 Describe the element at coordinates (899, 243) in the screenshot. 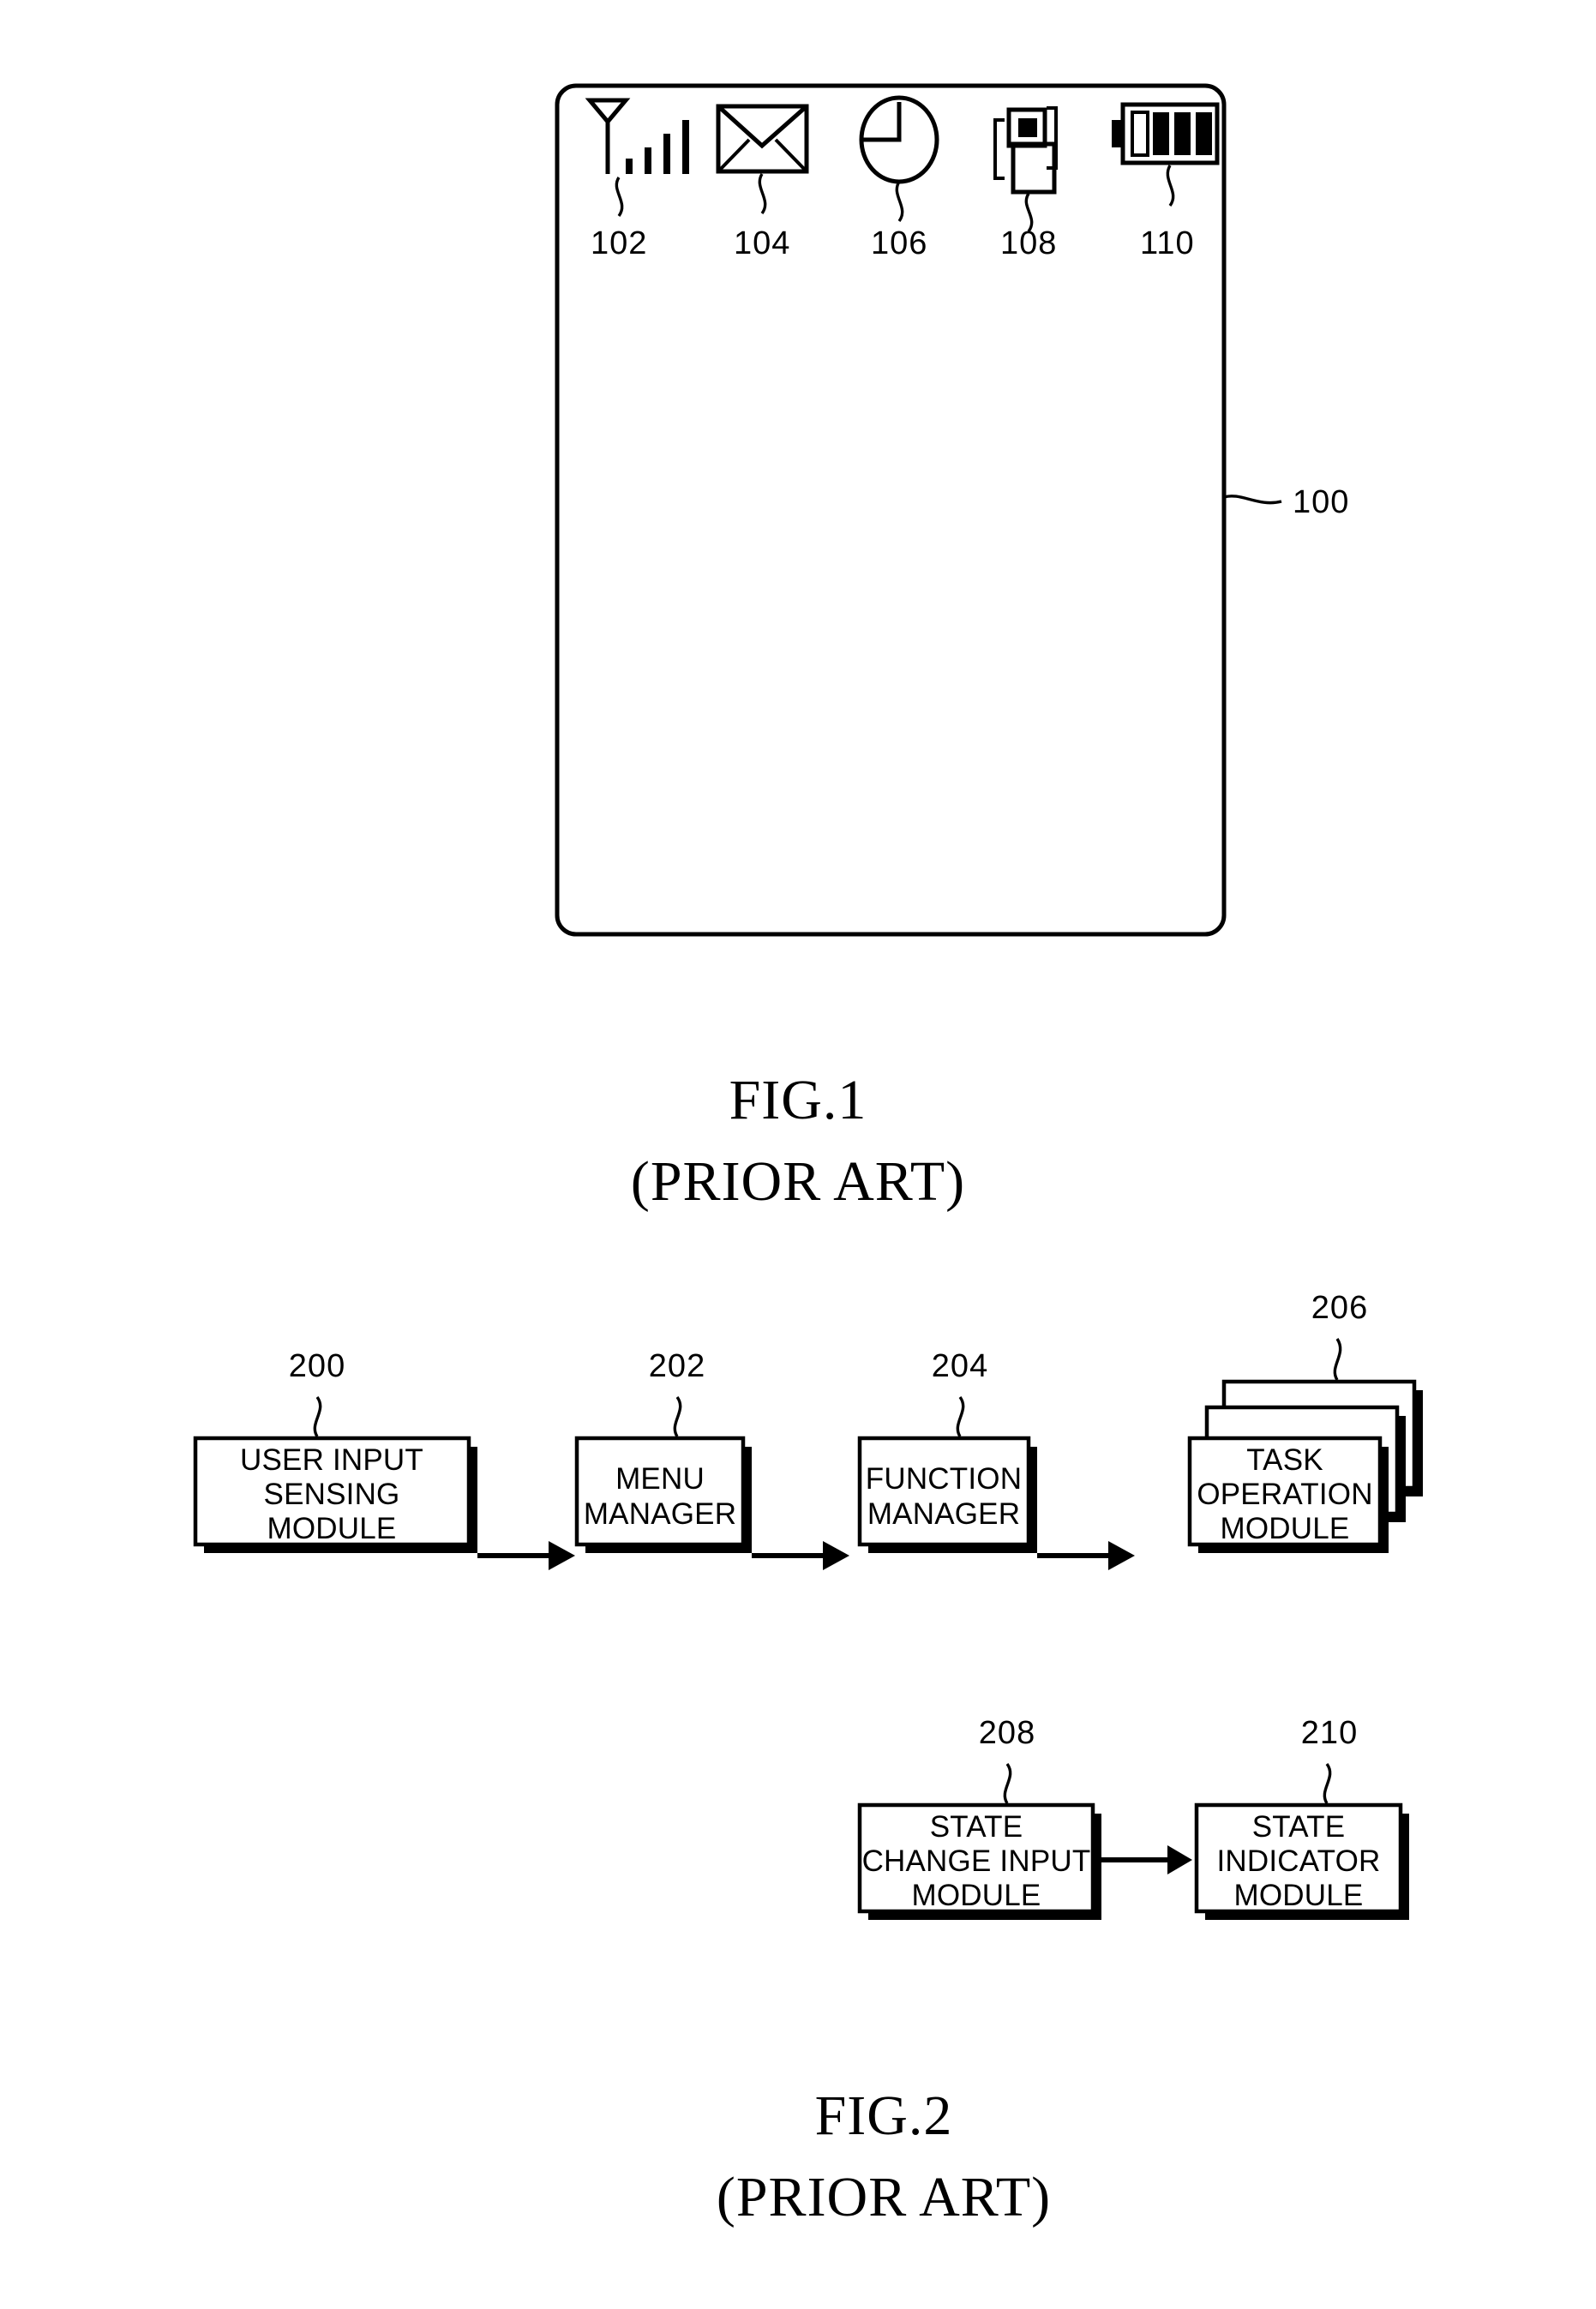

I see `ref-106-label: 106` at that location.